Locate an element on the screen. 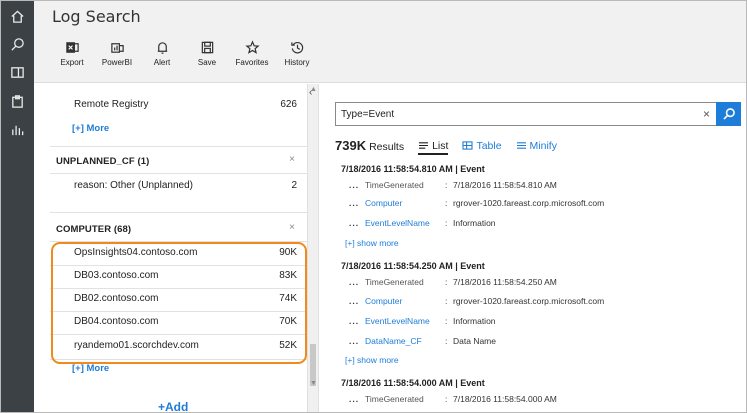 Image resolution: width=747 pixels, height=413 pixels. list-icon is located at coordinates (424, 145).